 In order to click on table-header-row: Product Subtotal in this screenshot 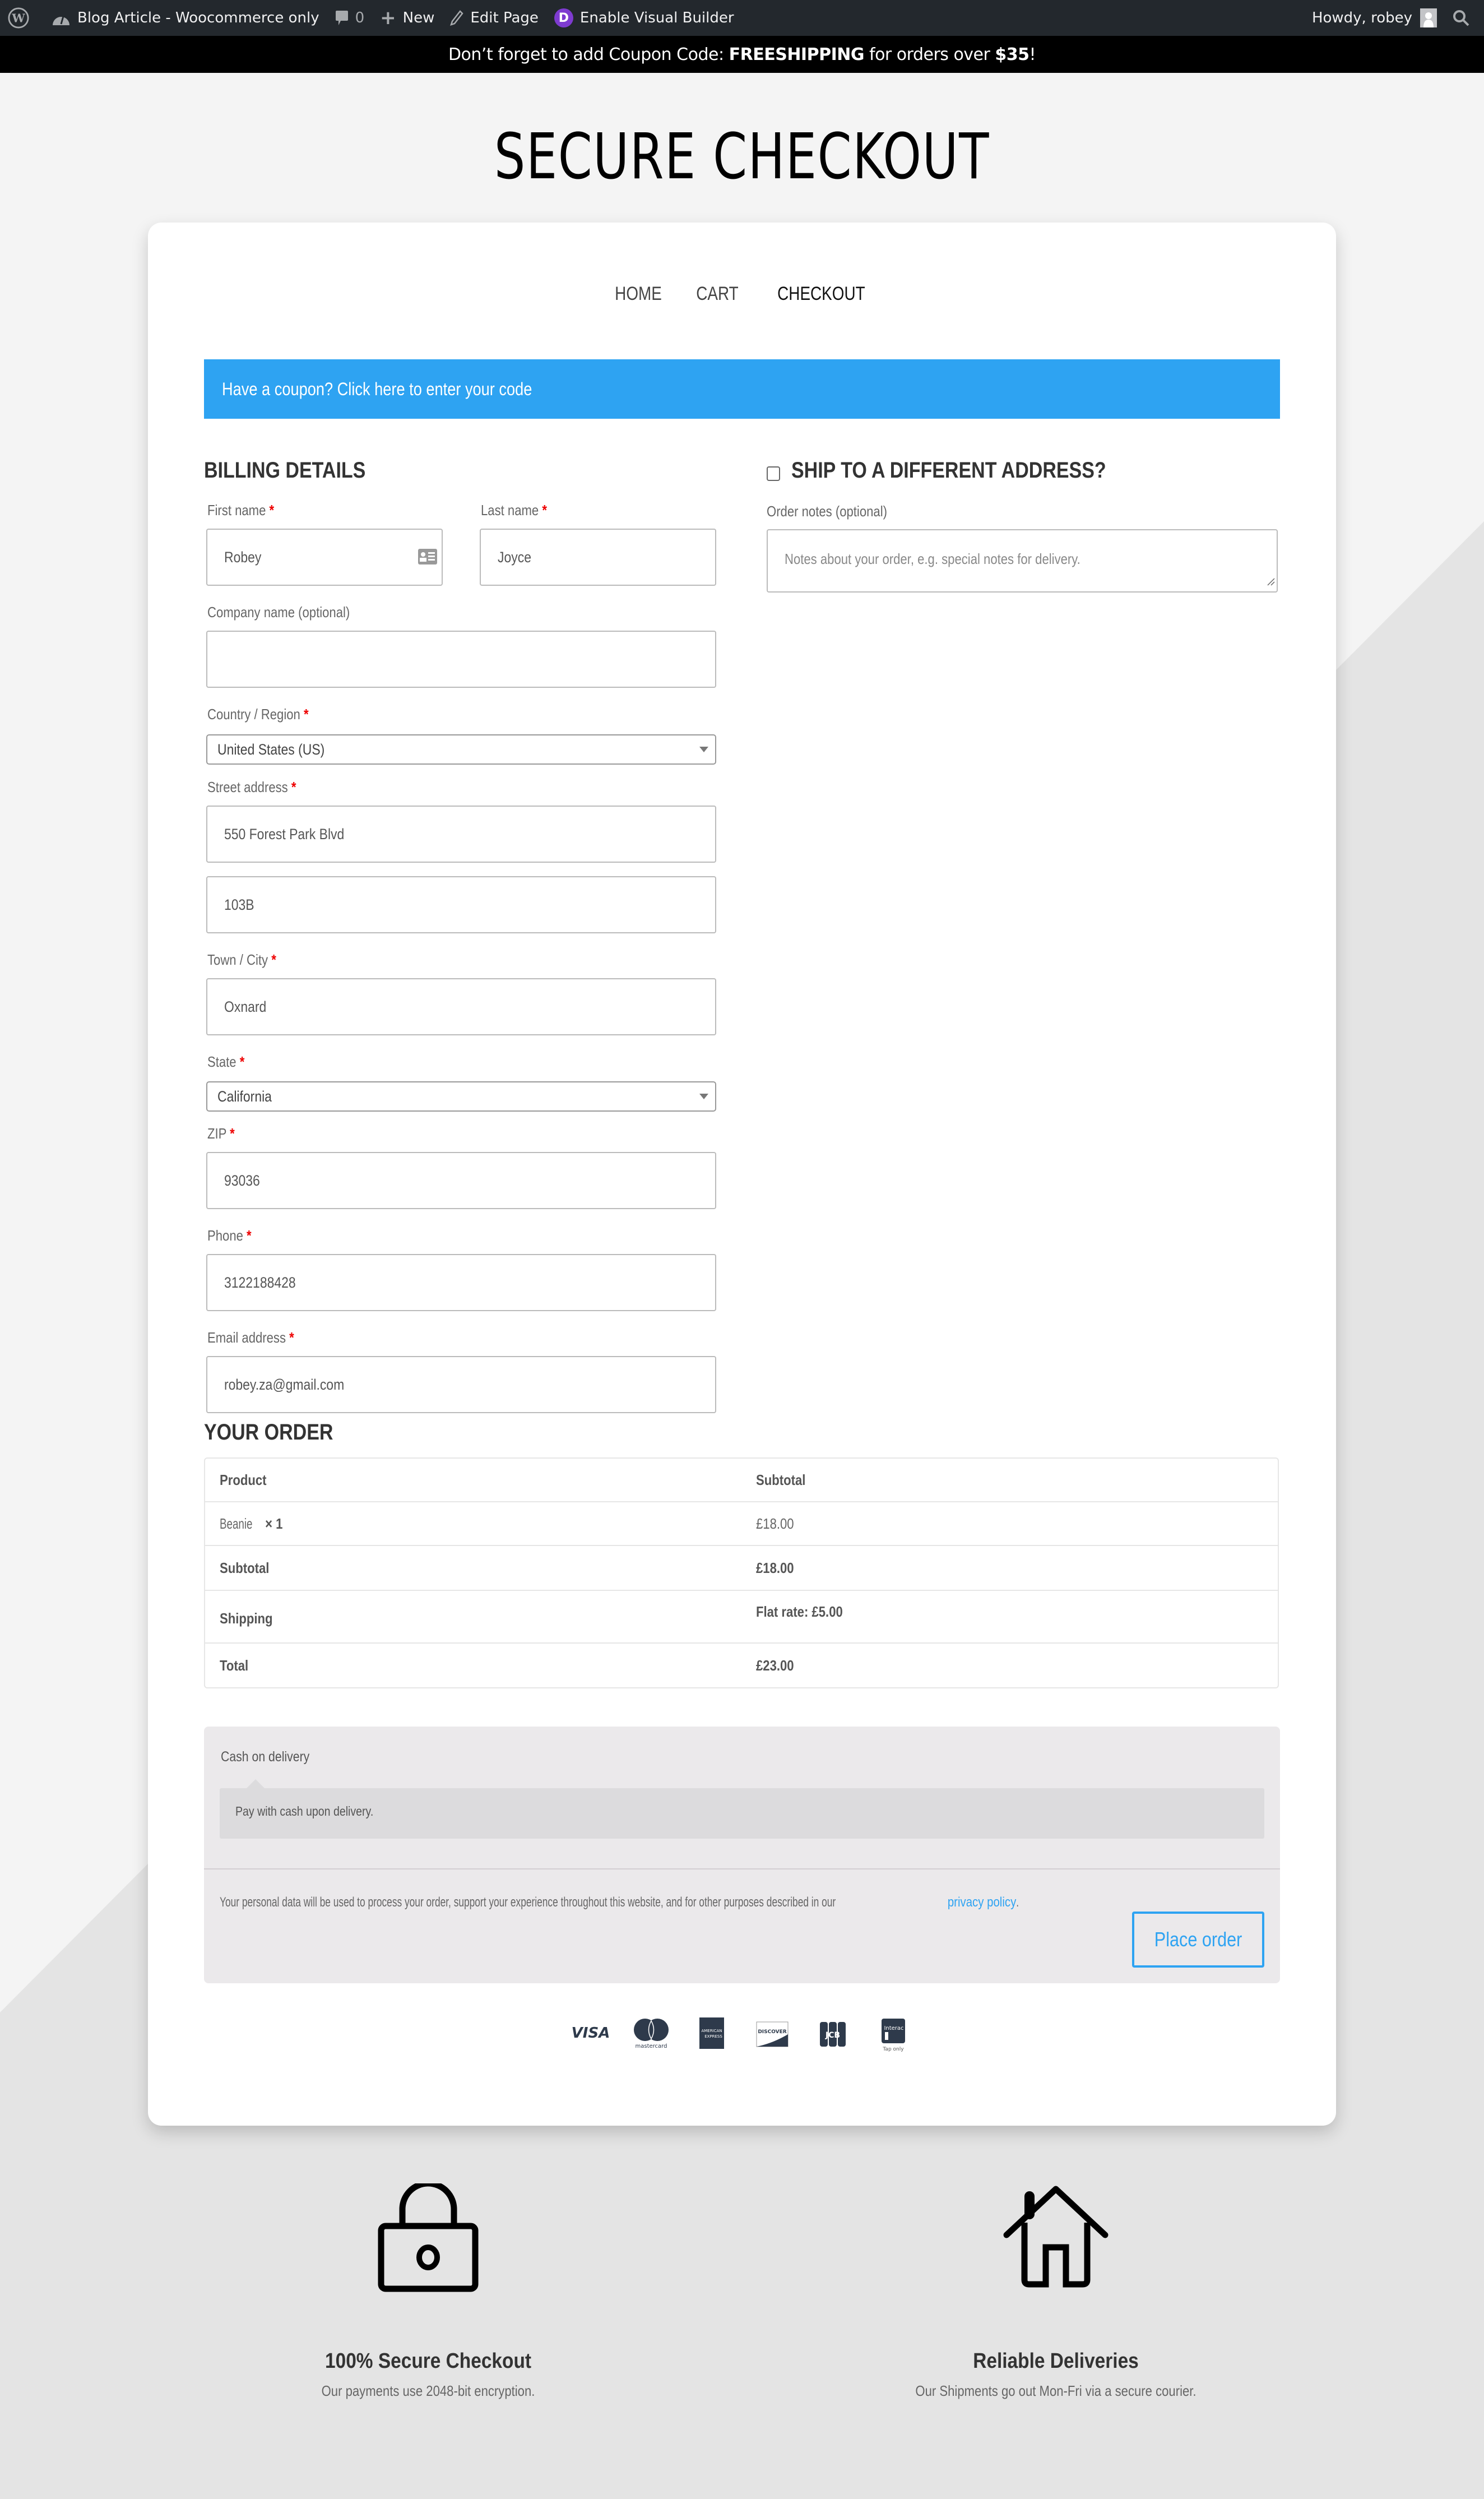, I will do `click(741, 1480)`.